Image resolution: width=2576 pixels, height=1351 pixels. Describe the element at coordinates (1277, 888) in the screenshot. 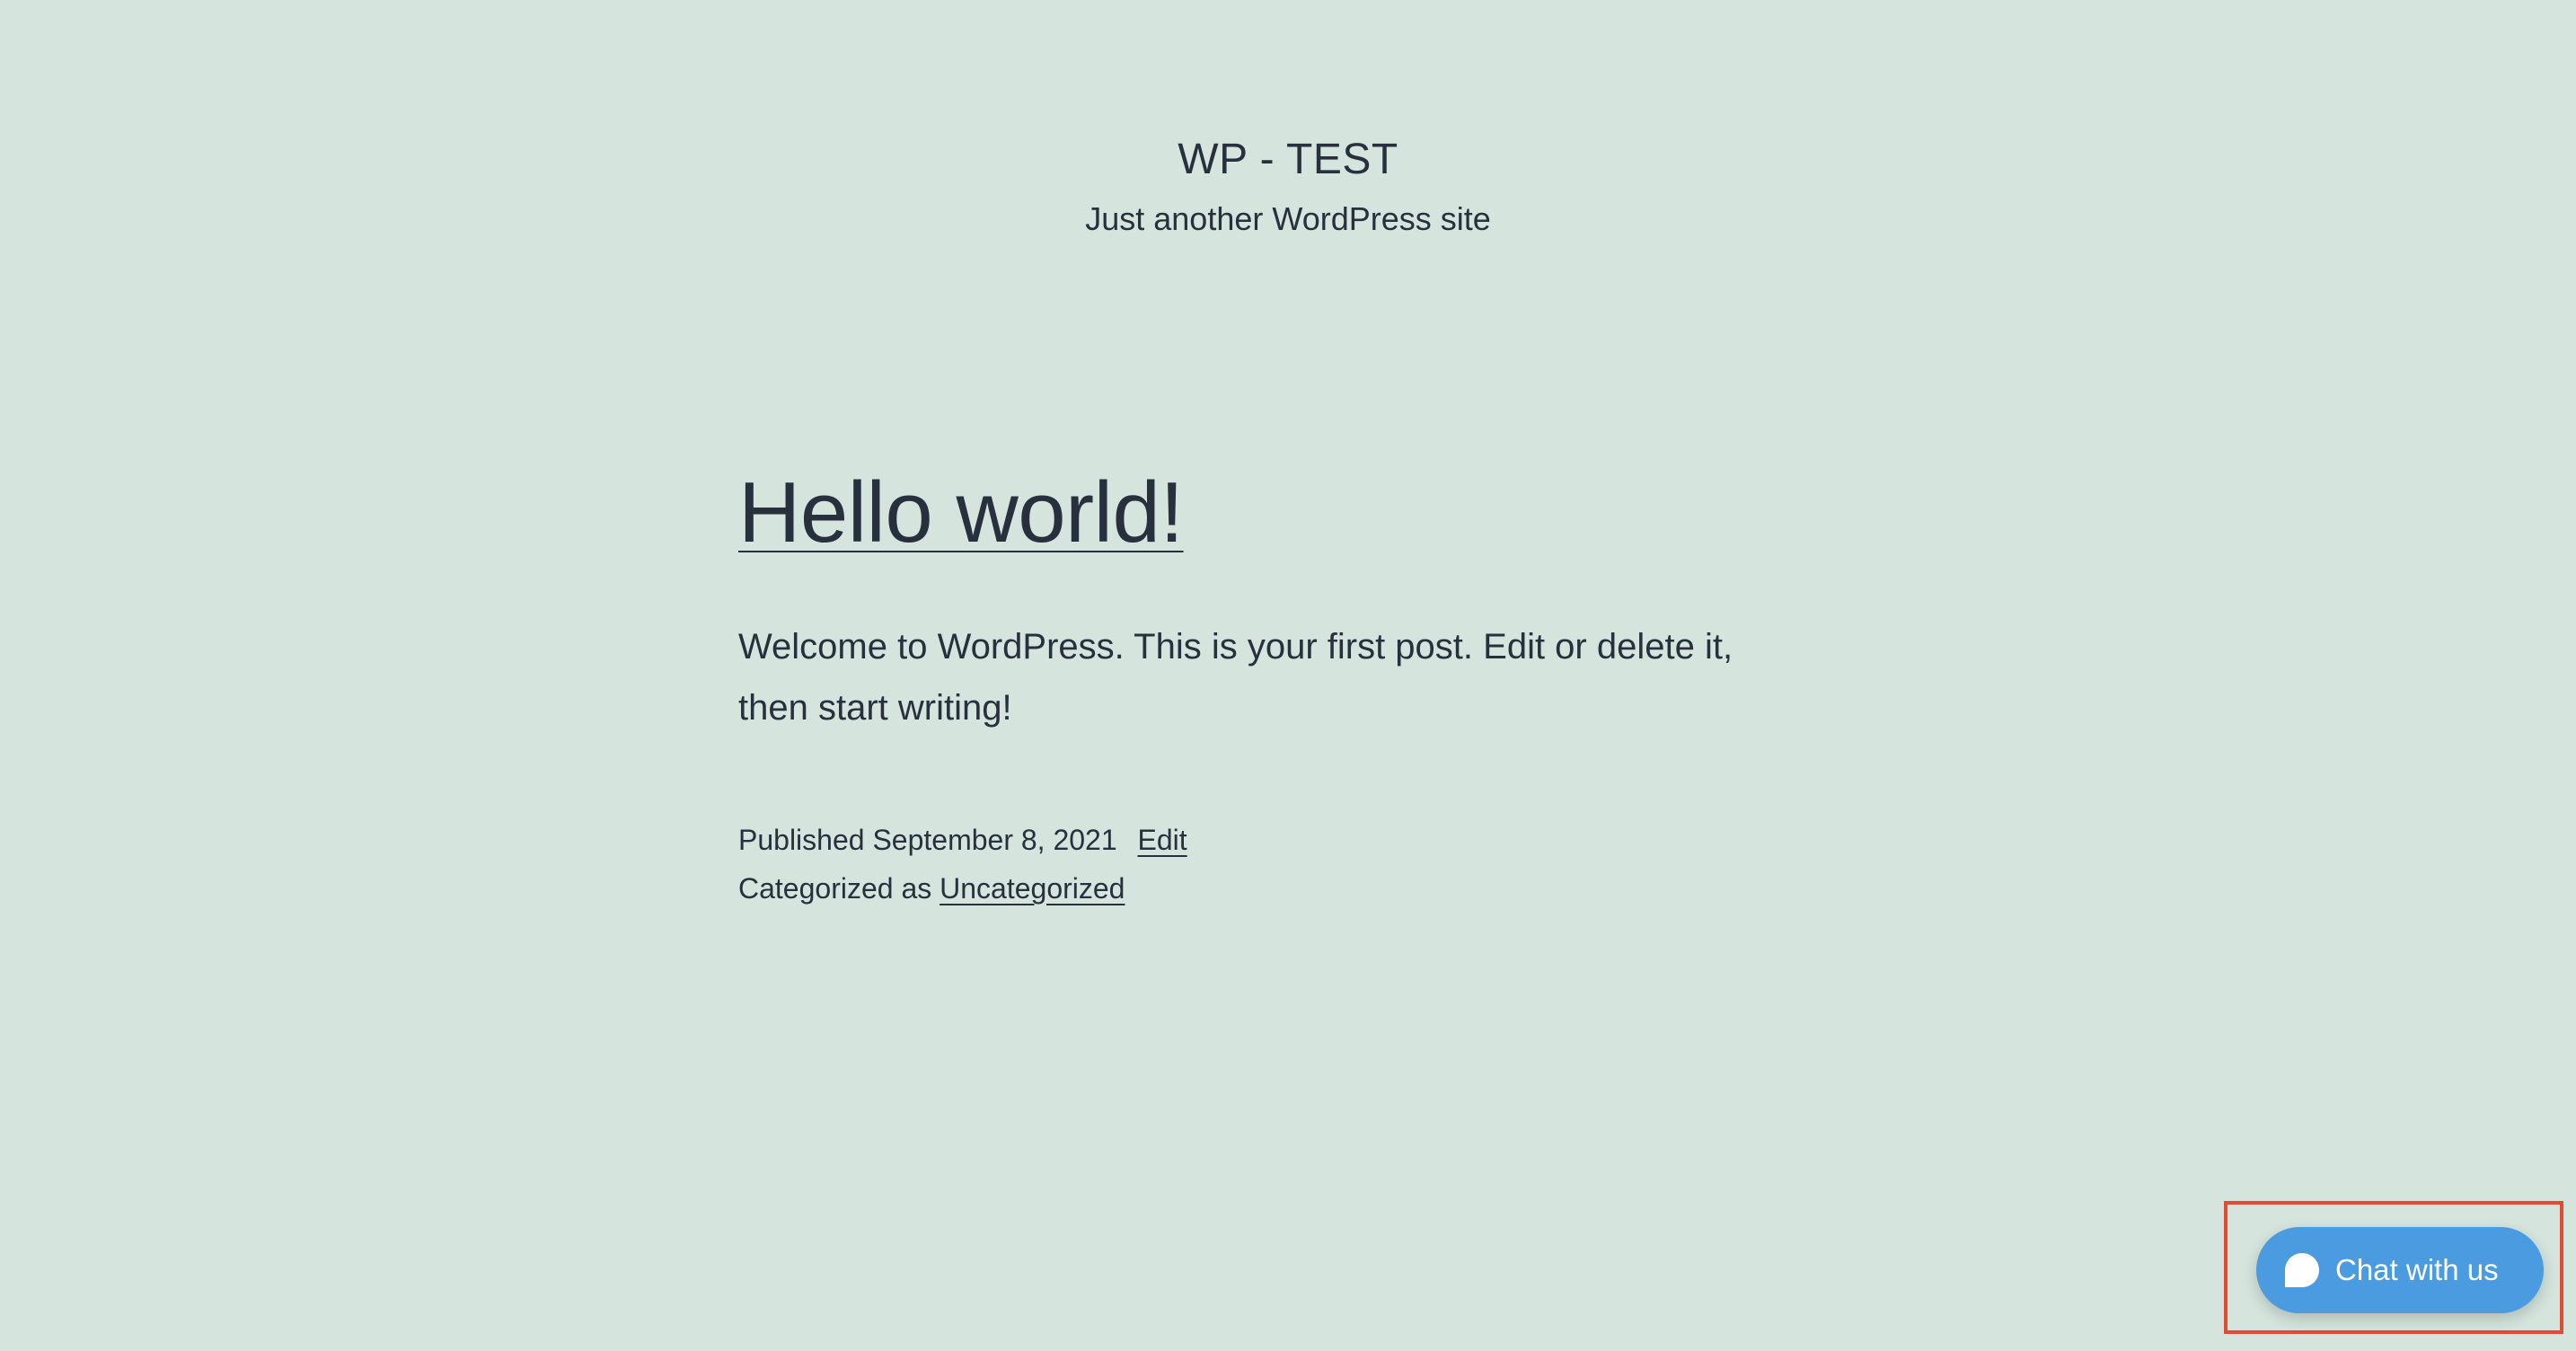

I see `category-row: Categorized as Uncategorized` at that location.